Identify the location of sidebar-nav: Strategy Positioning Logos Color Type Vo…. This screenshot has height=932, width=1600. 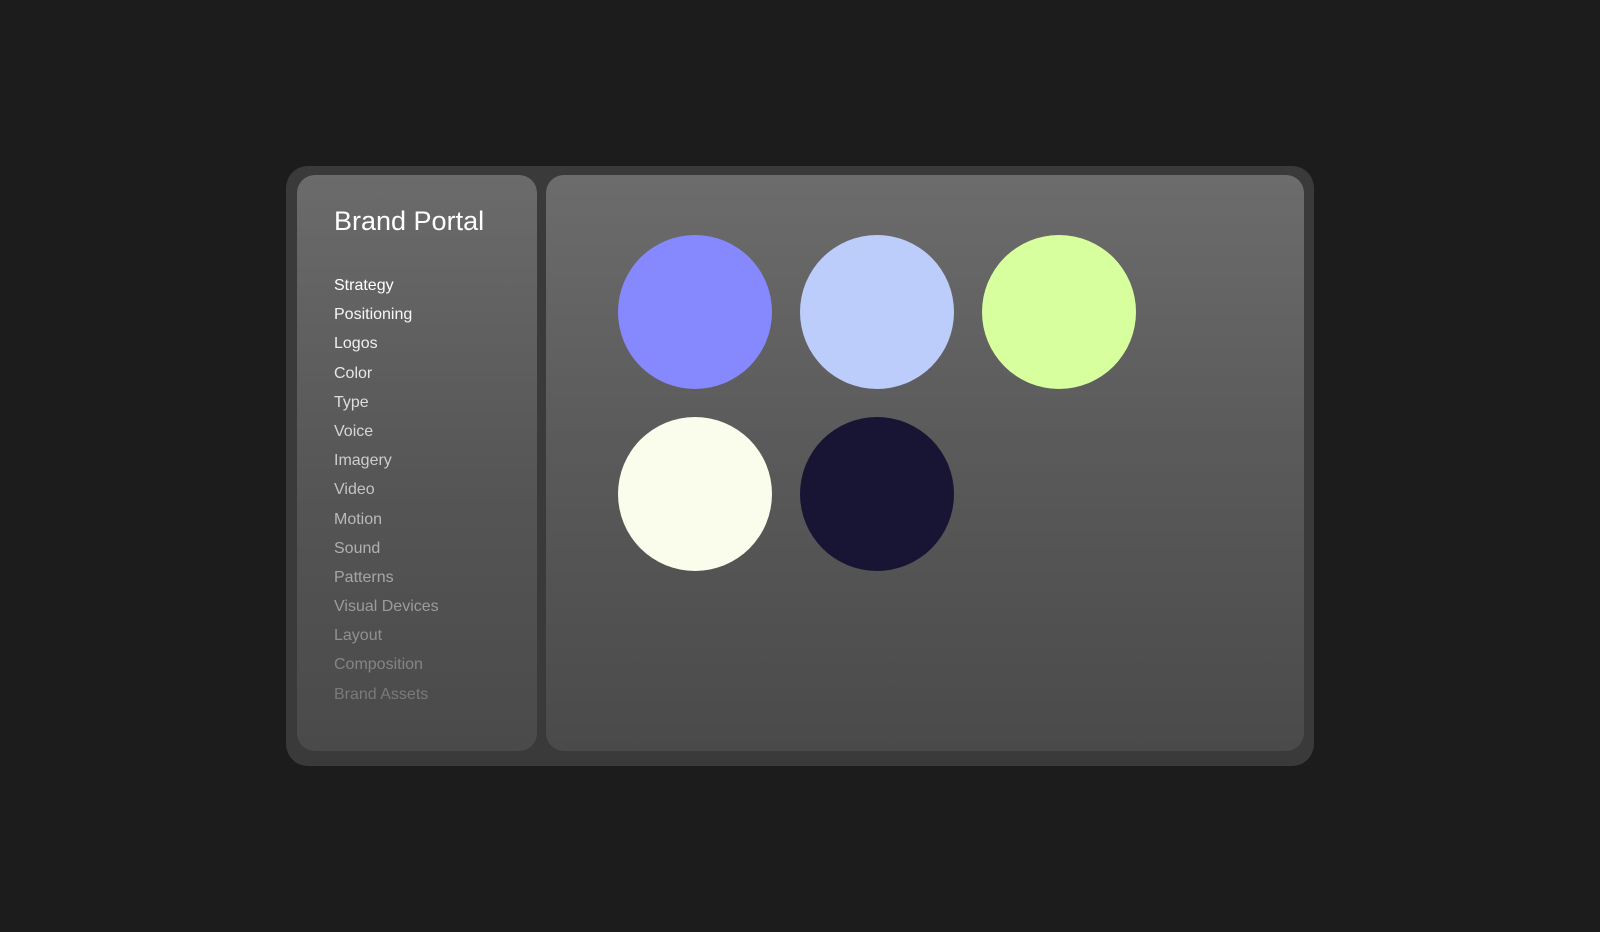
(386, 490).